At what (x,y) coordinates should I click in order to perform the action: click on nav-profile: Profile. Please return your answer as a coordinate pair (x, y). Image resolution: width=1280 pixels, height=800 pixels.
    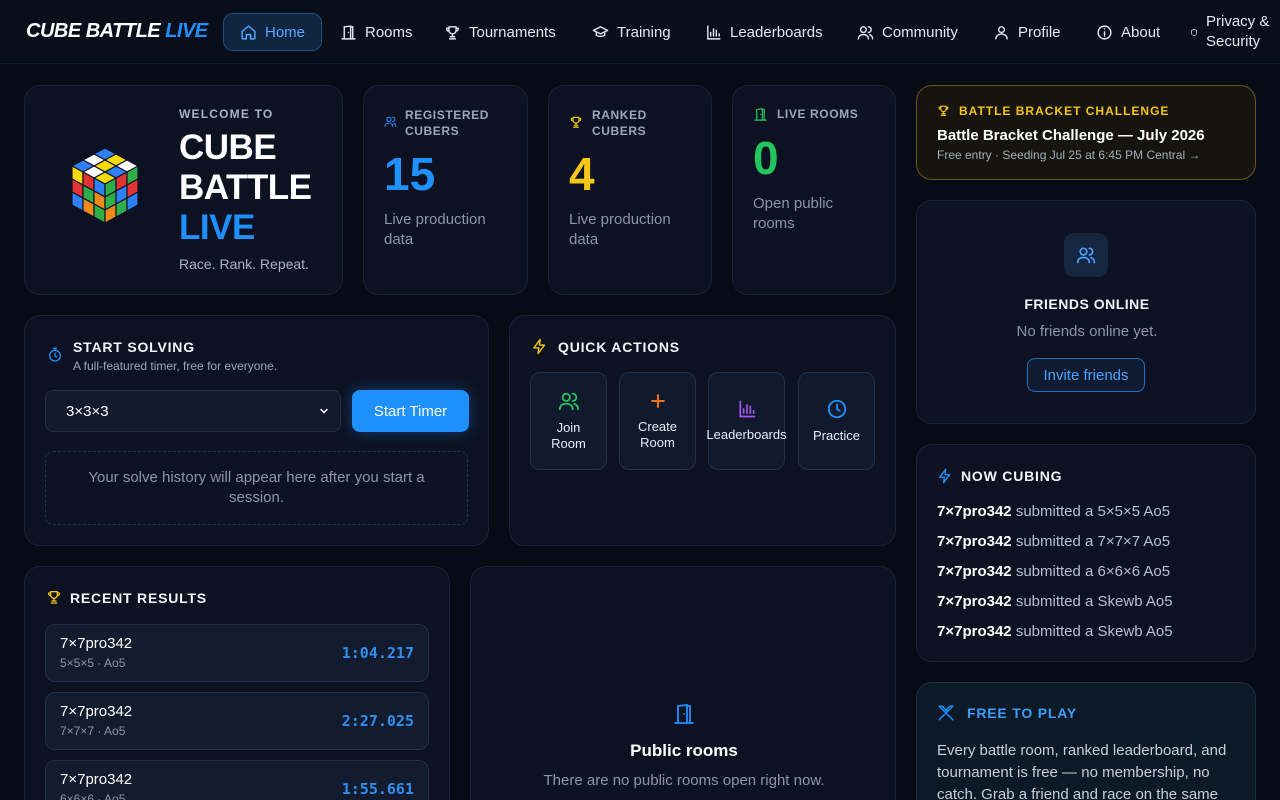
    Looking at the image, I should click on (1027, 32).